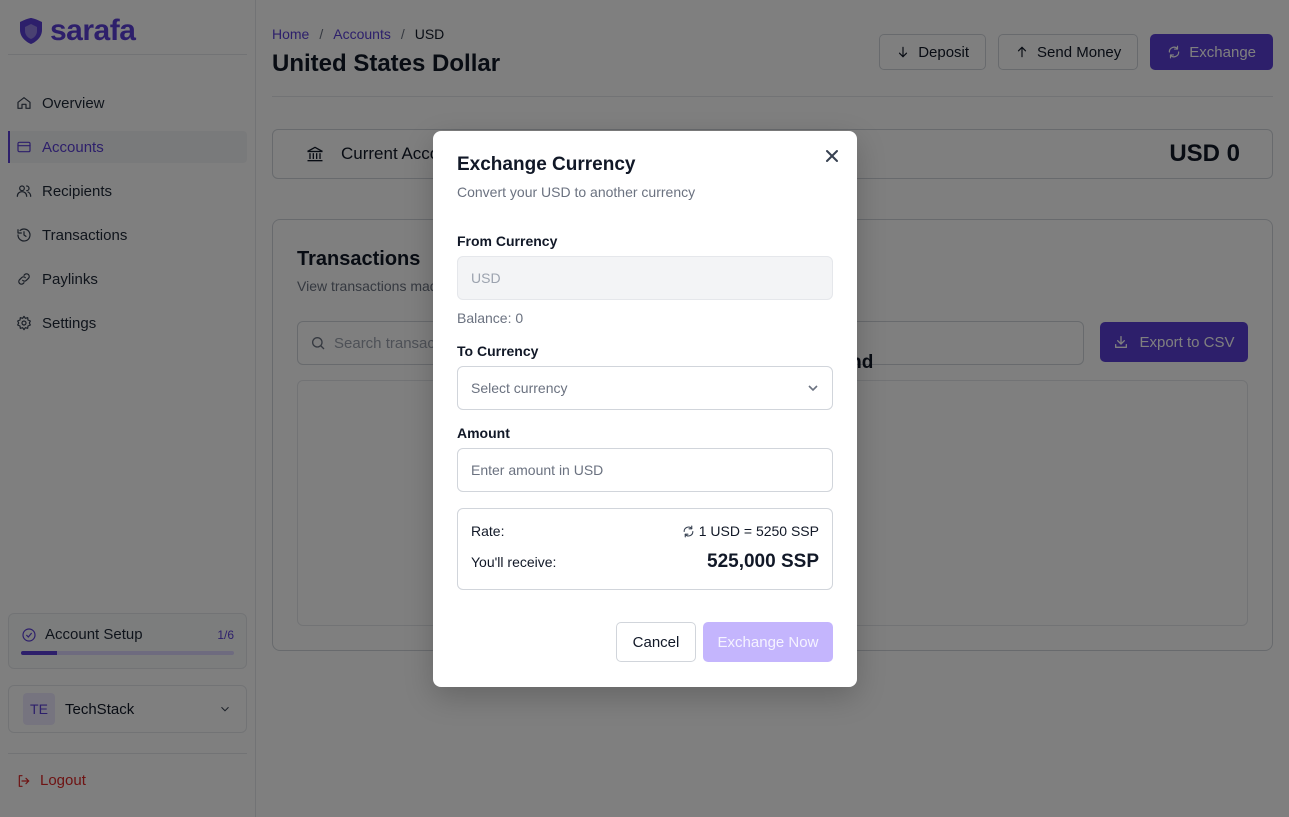  I want to click on dialog-subtitle: Convert your USD to another currency, so click(576, 192).